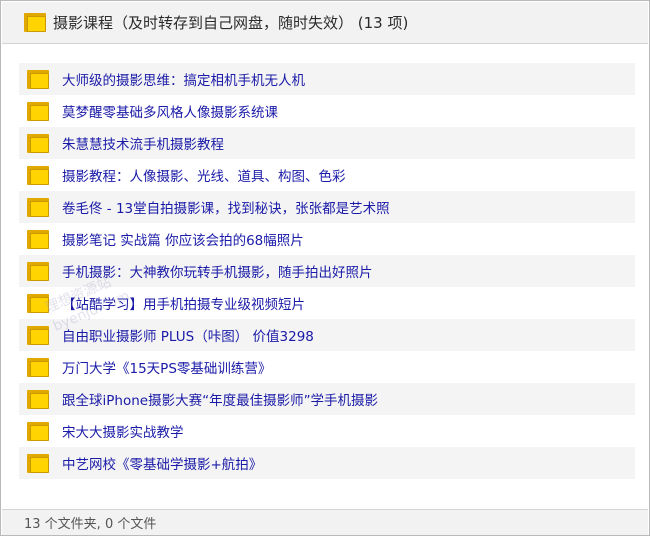 Image resolution: width=650 pixels, height=536 pixels. What do you see at coordinates (162, 463) in the screenshot?
I see `folder-name-link: 中艺网校《零基础学摄影+航拍》` at bounding box center [162, 463].